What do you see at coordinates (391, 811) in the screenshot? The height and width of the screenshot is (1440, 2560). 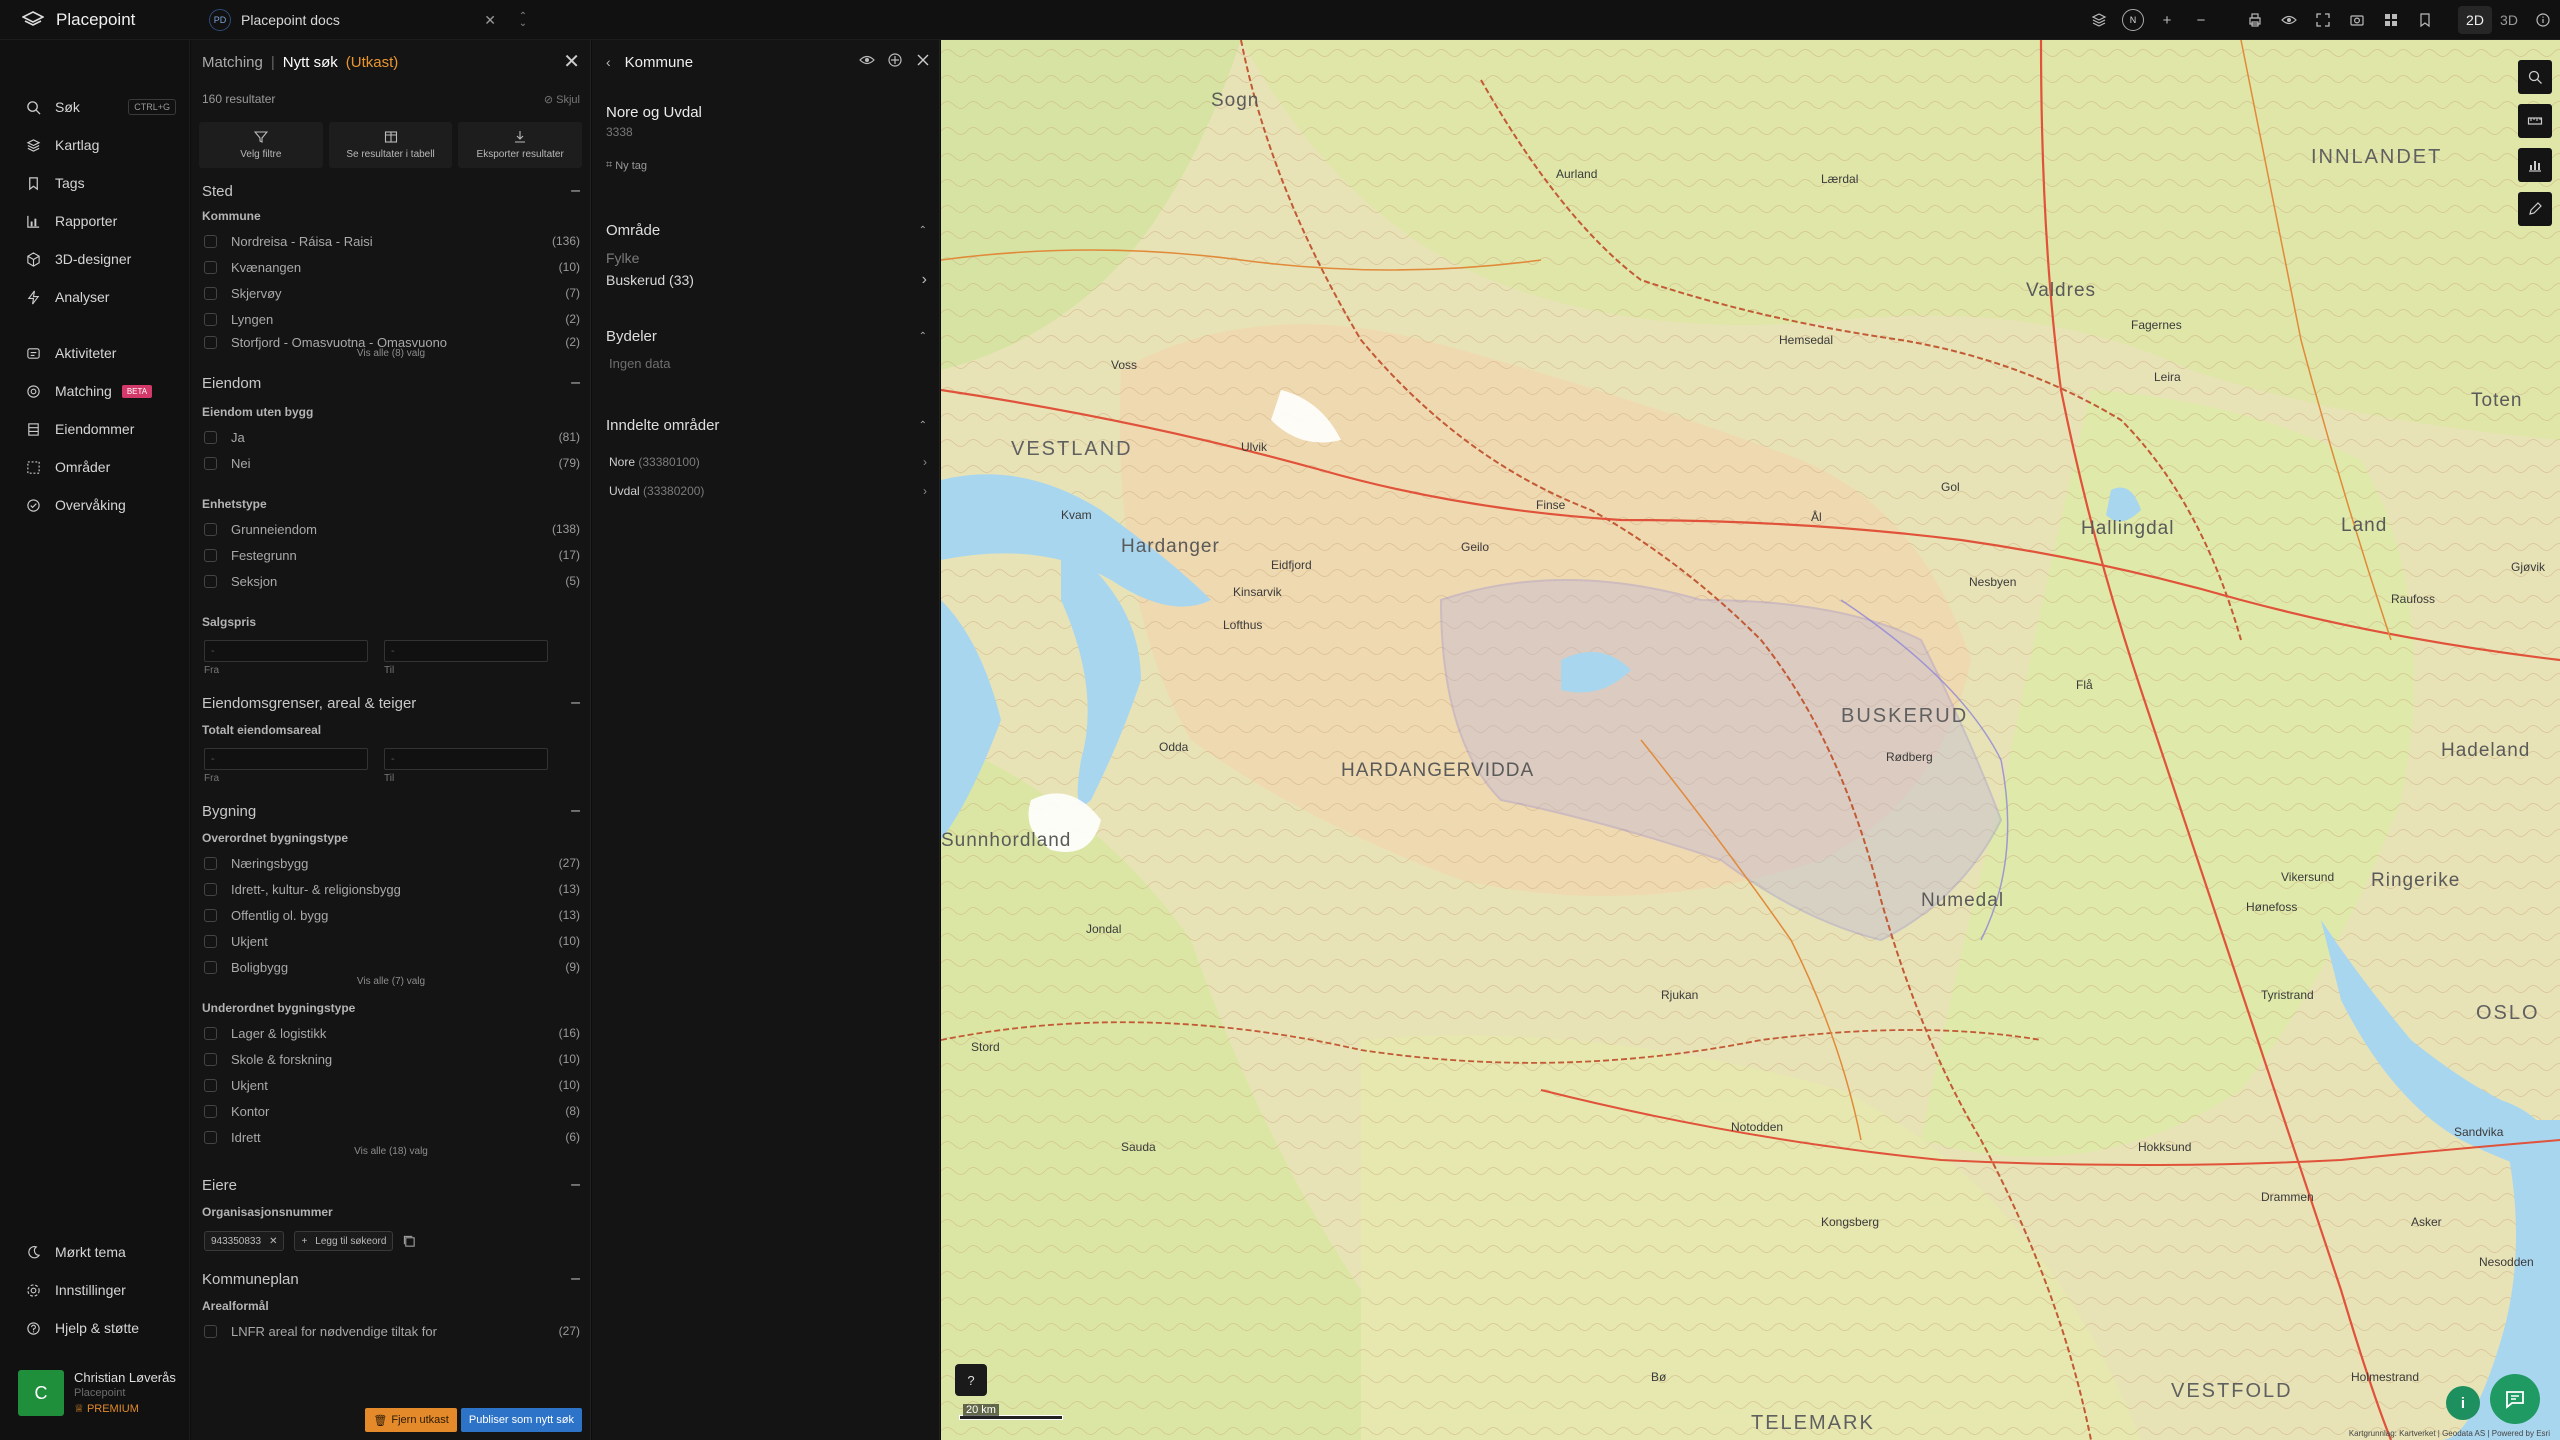 I see `section-header: Bygning –` at bounding box center [391, 811].